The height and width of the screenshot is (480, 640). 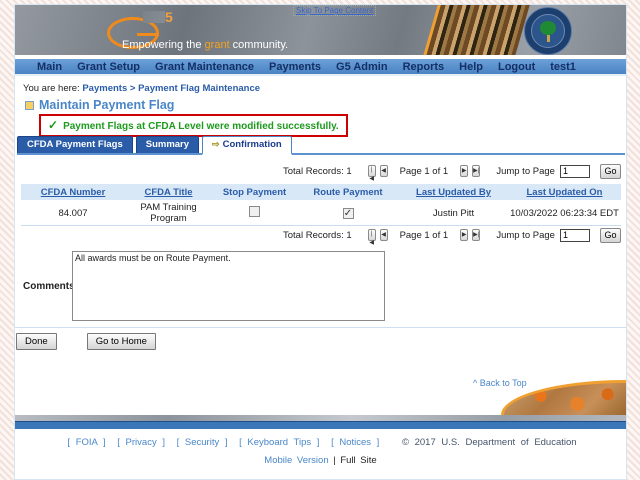 What do you see at coordinates (516, 67) in the screenshot?
I see `nav-item-logout: Logout` at bounding box center [516, 67].